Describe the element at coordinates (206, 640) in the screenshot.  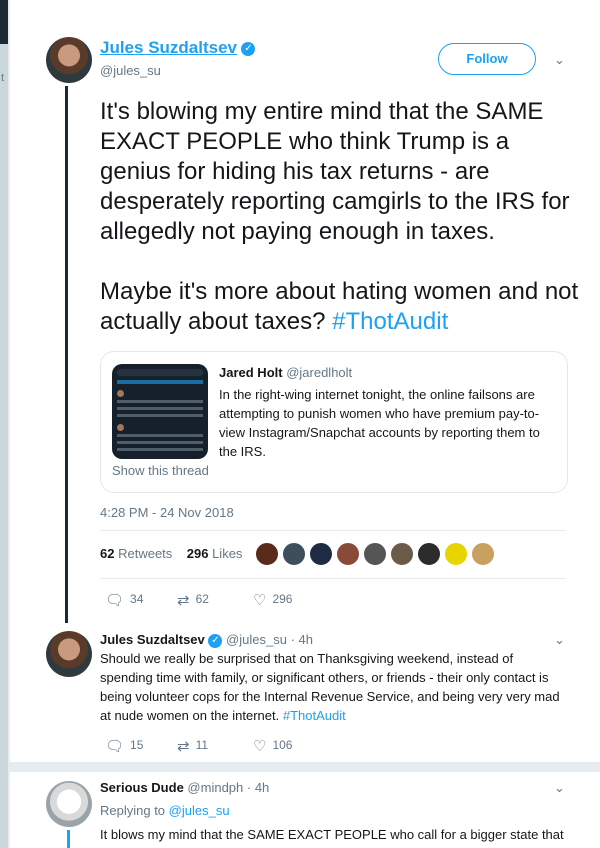
I see `reply-header: Jules Suzdaltsev ✓ @jules_su · 4h` at that location.